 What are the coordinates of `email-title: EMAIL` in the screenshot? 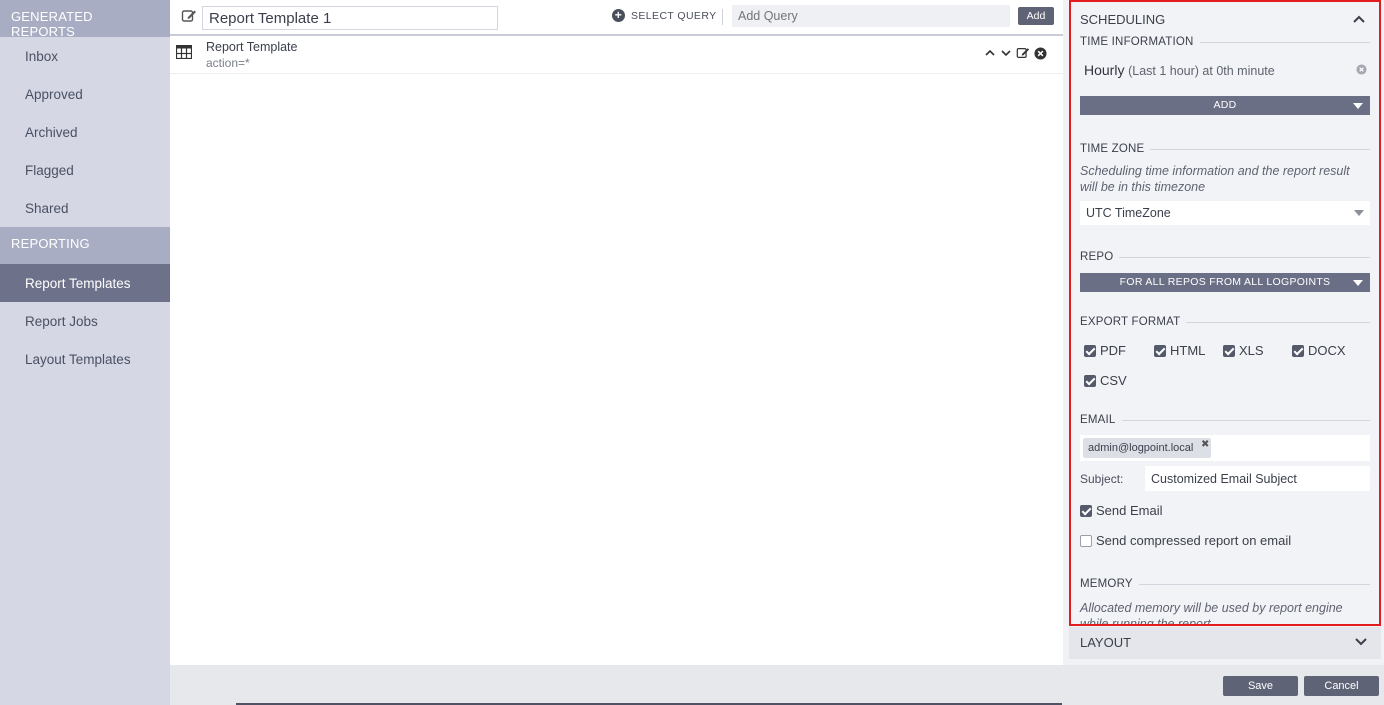 It's located at (1225, 420).